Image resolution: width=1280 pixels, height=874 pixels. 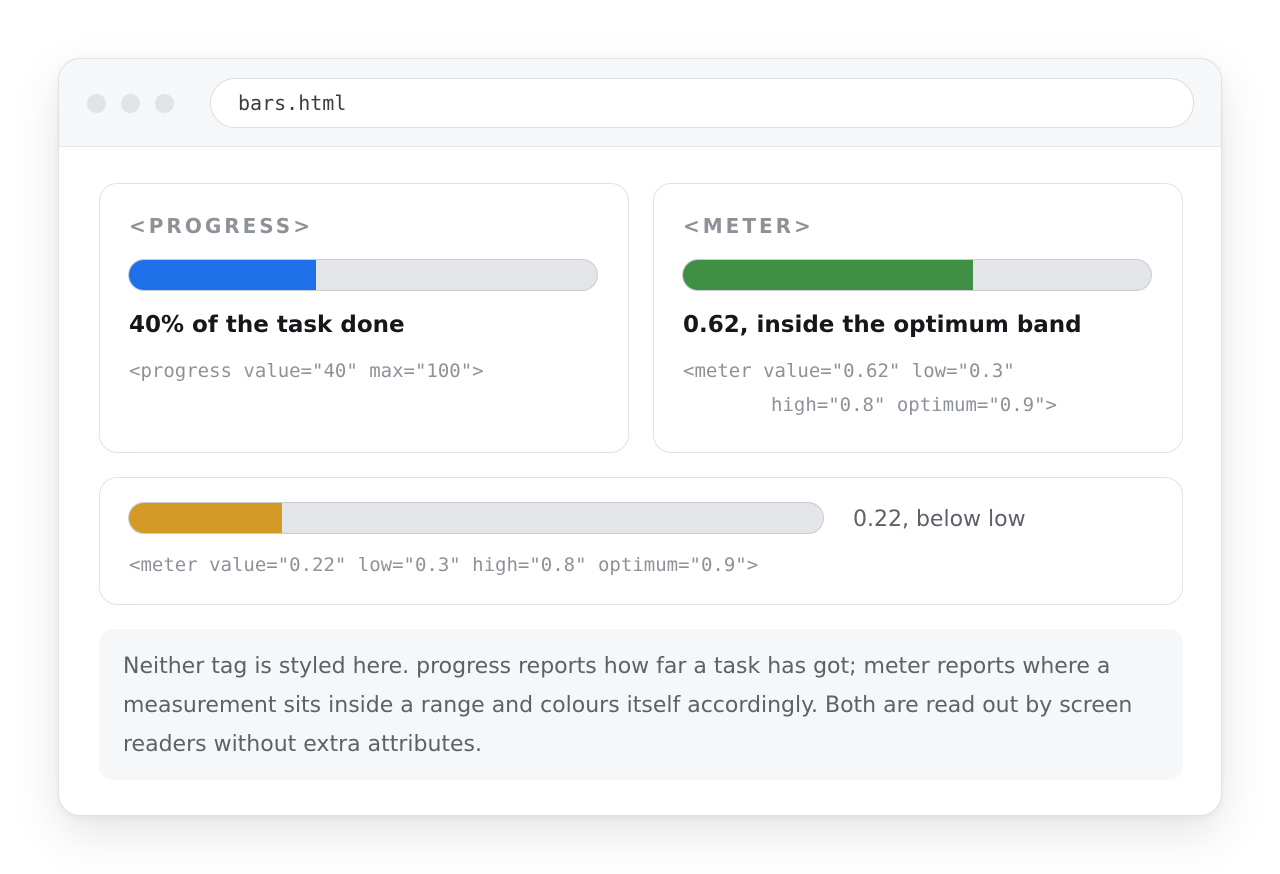 I want to click on progress-bar, so click(x=363, y=275).